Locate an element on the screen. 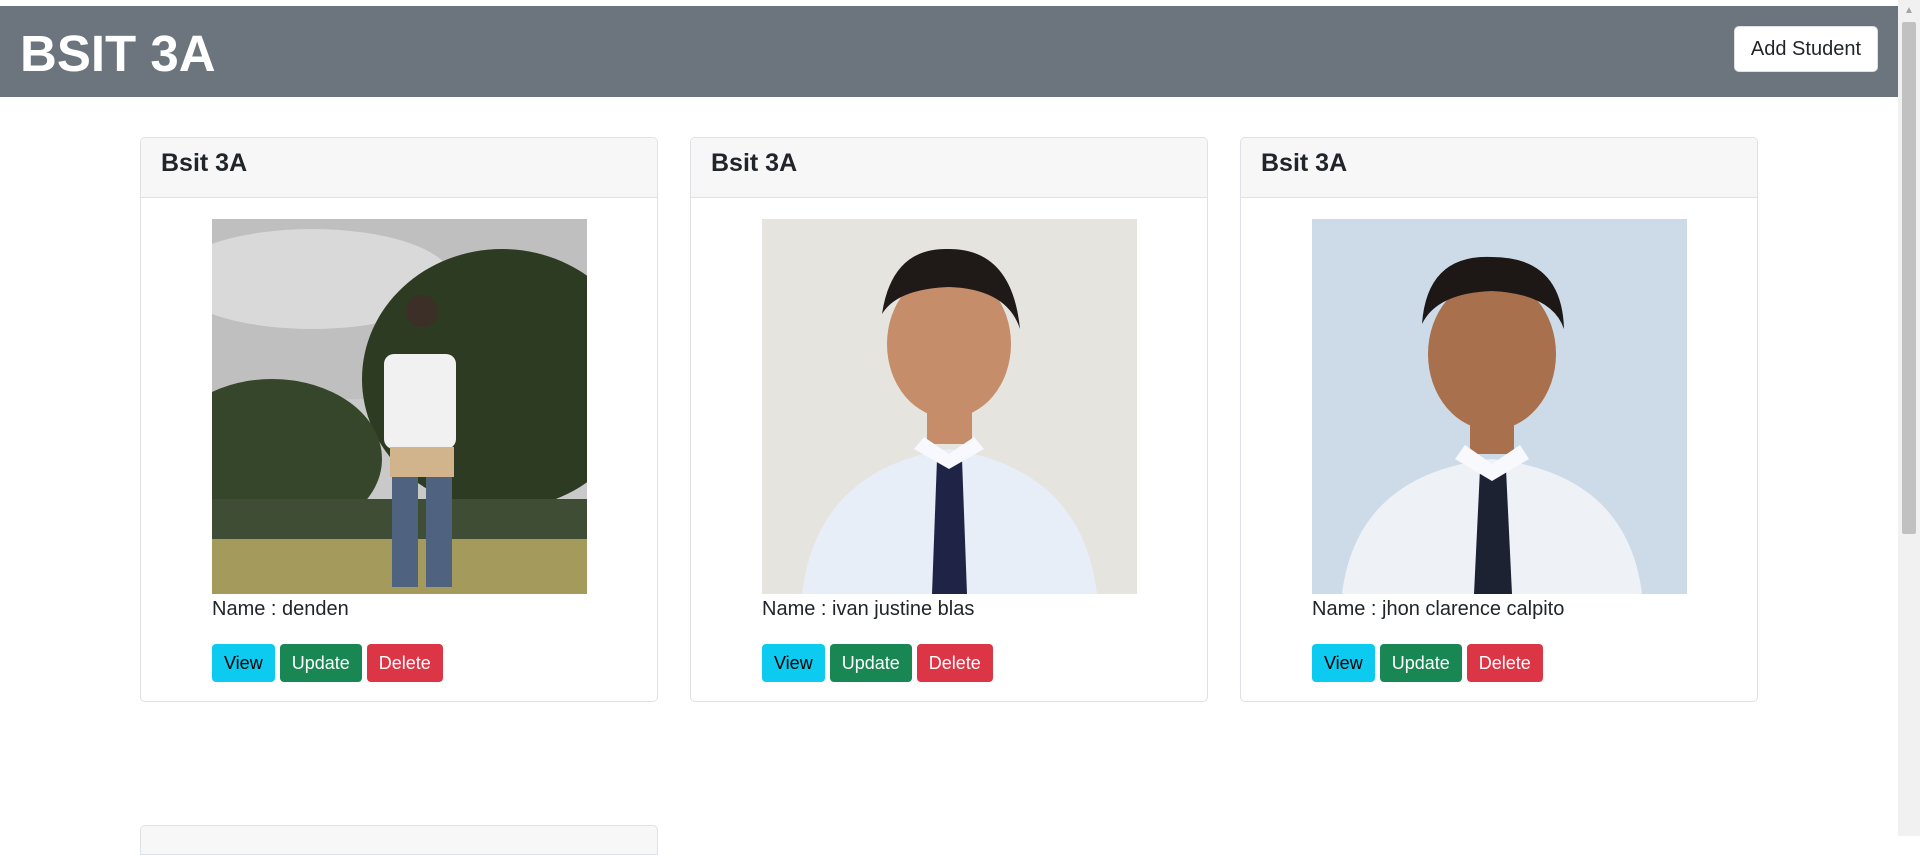 Image resolution: width=1920 pixels, height=855 pixels. student-name: Name : jhon clarence calpito is located at coordinates (1438, 609).